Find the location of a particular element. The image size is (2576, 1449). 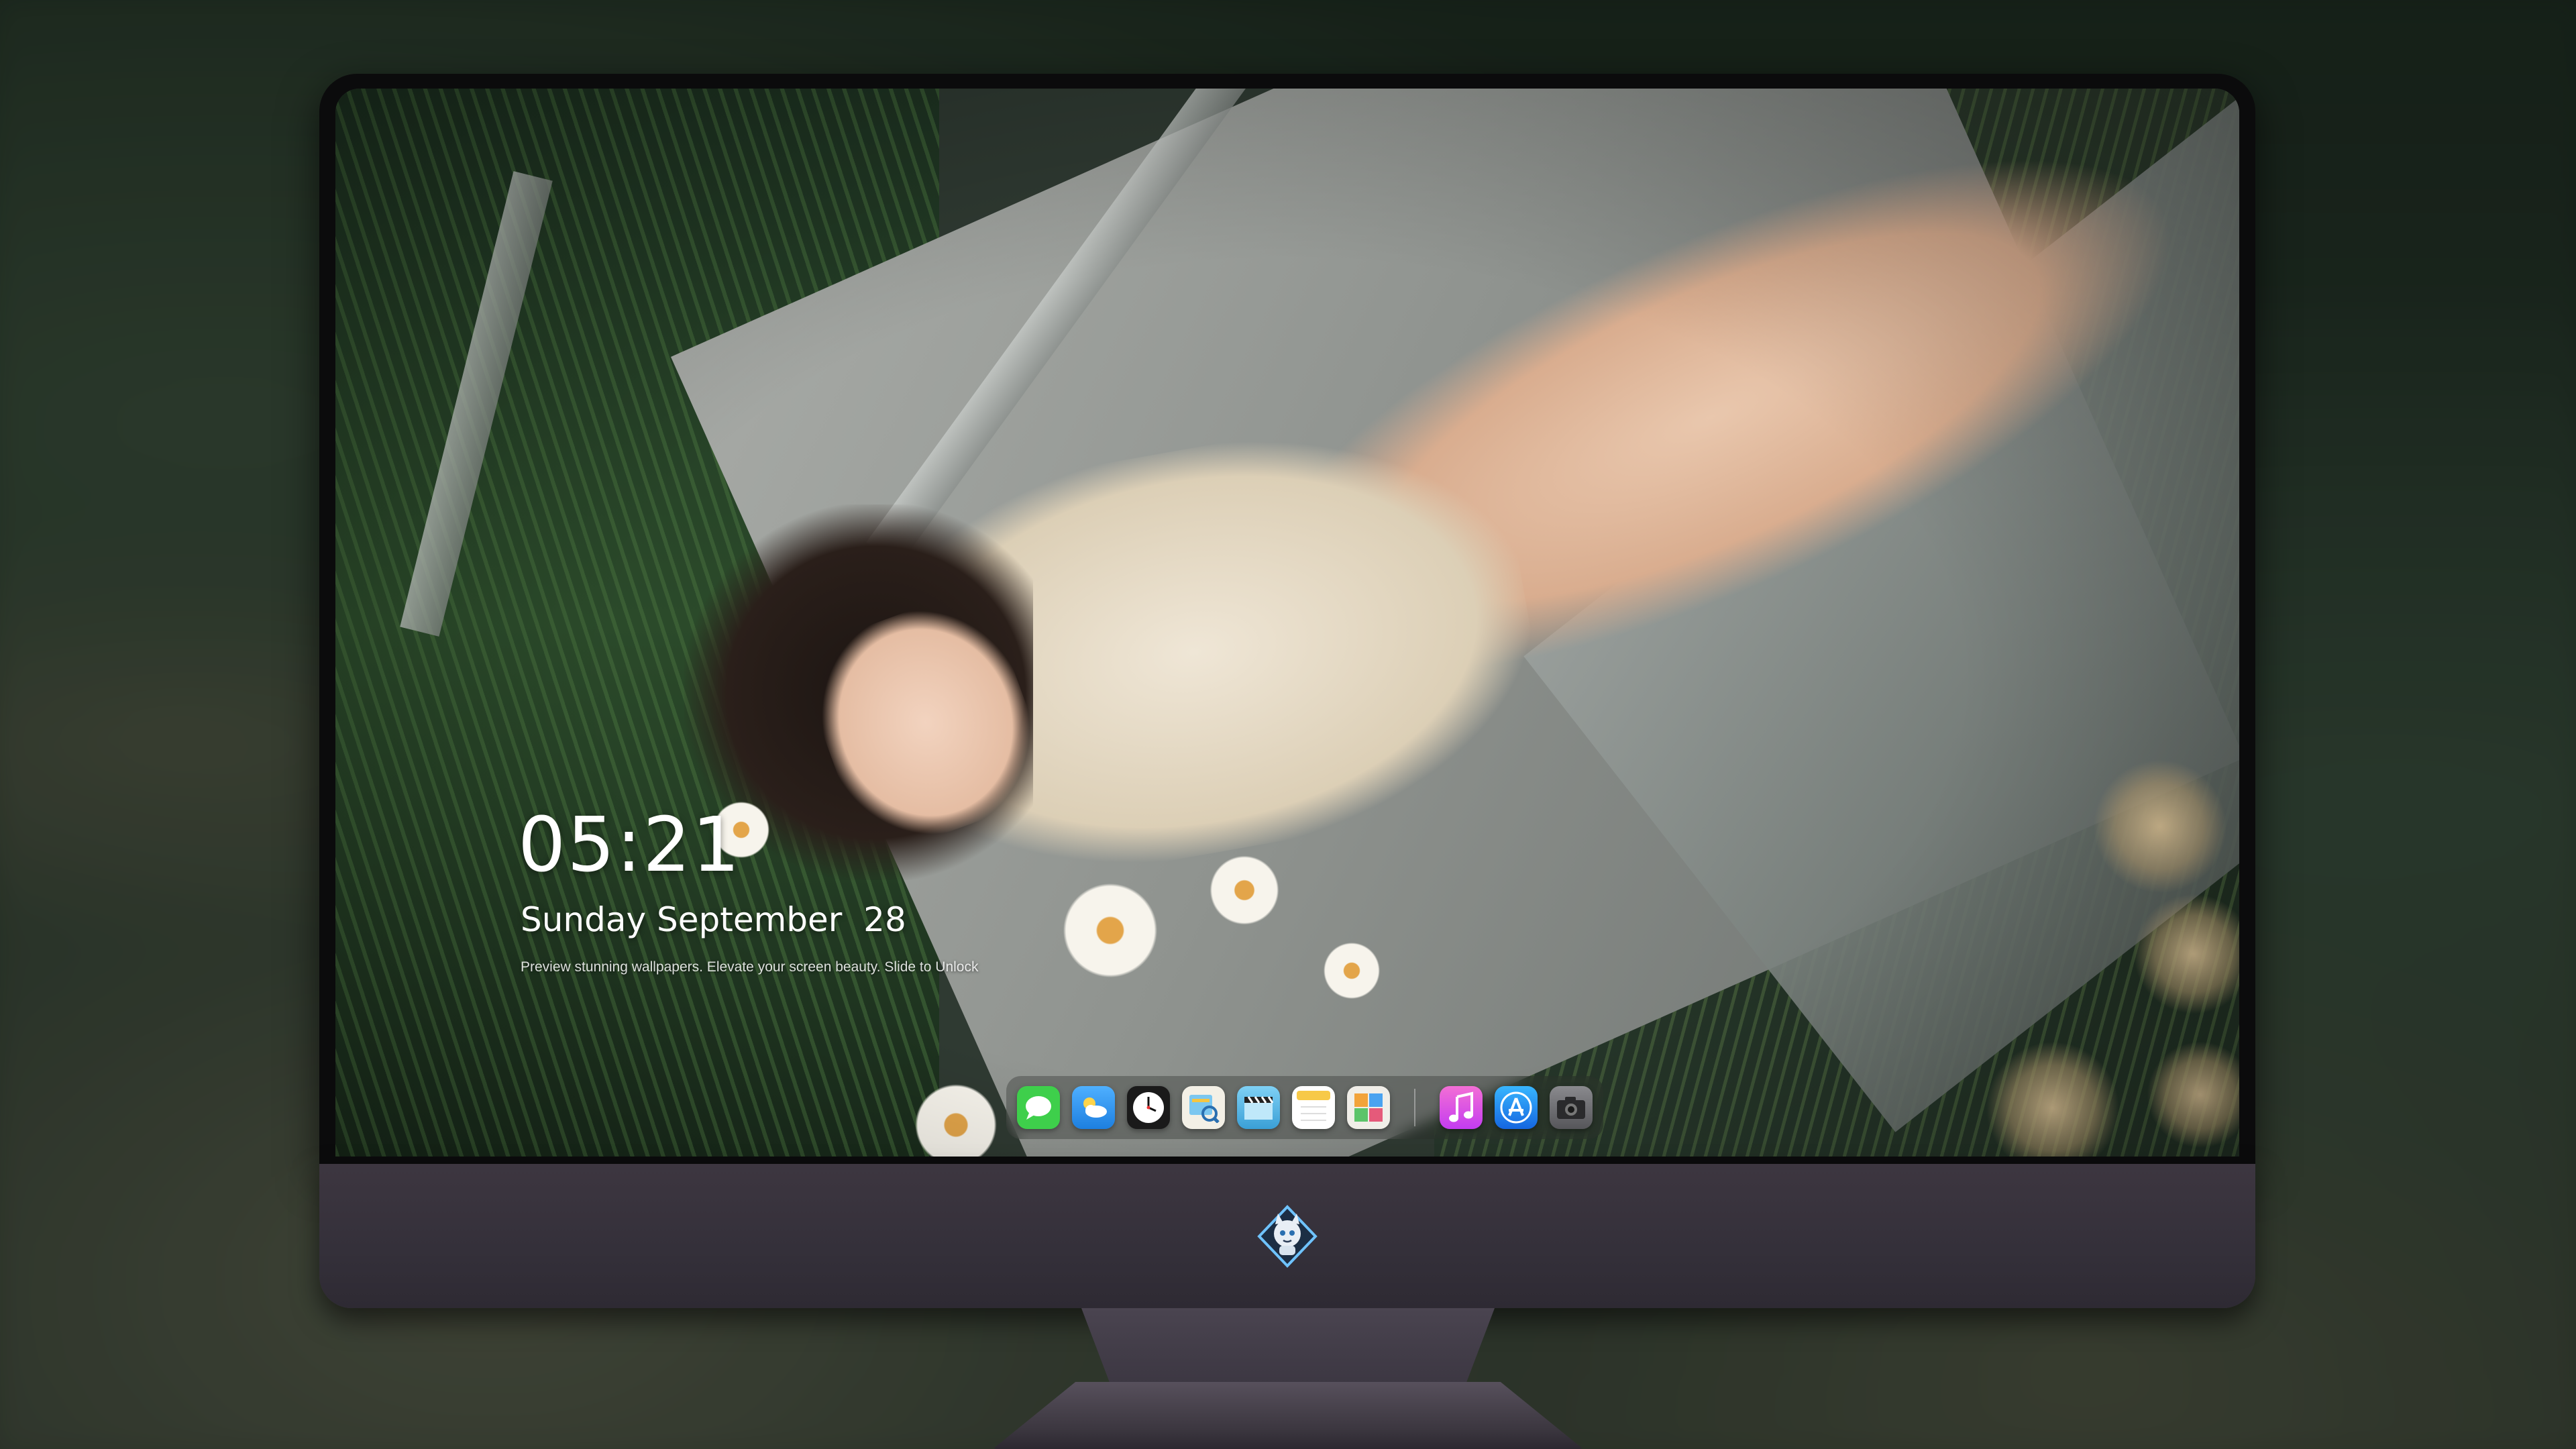

gallery-glyph is located at coordinates (1368, 1107).